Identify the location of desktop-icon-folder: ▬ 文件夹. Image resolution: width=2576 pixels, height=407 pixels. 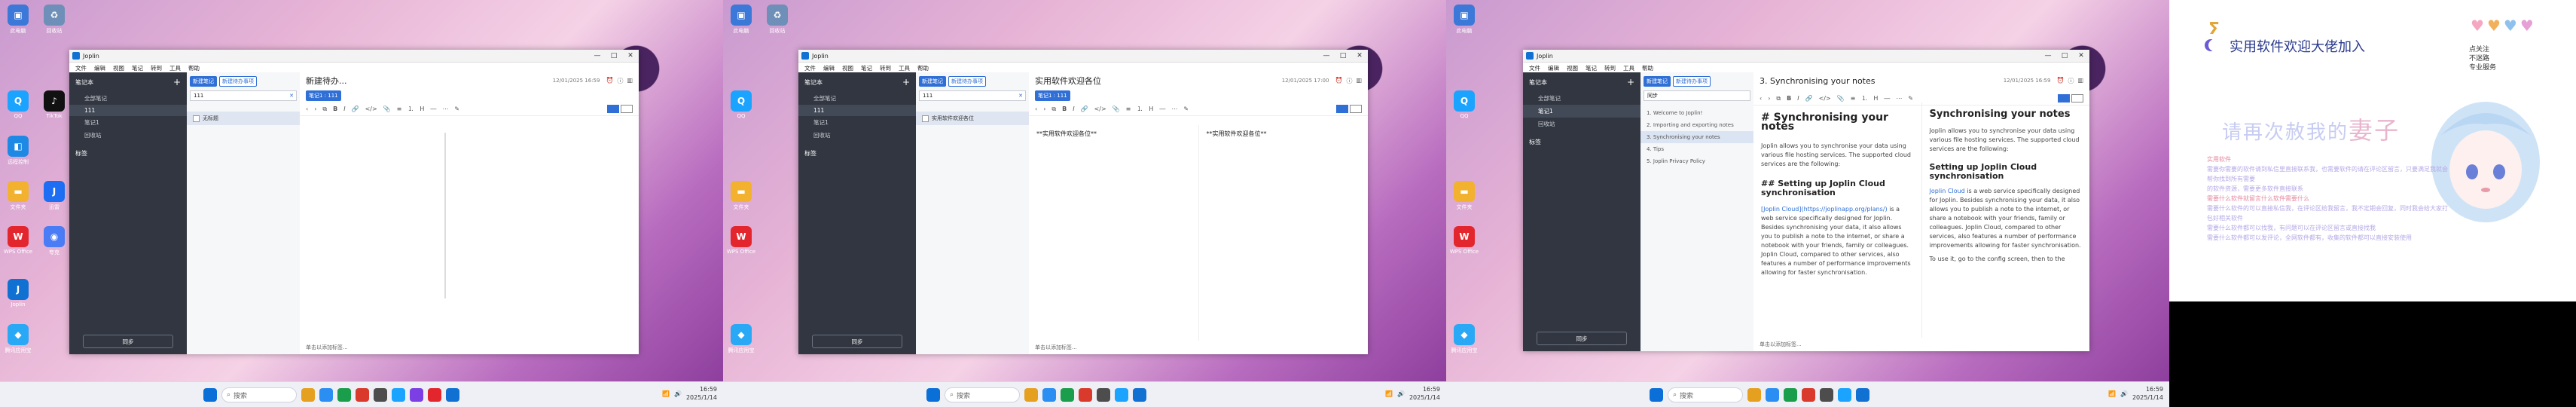
(18, 196).